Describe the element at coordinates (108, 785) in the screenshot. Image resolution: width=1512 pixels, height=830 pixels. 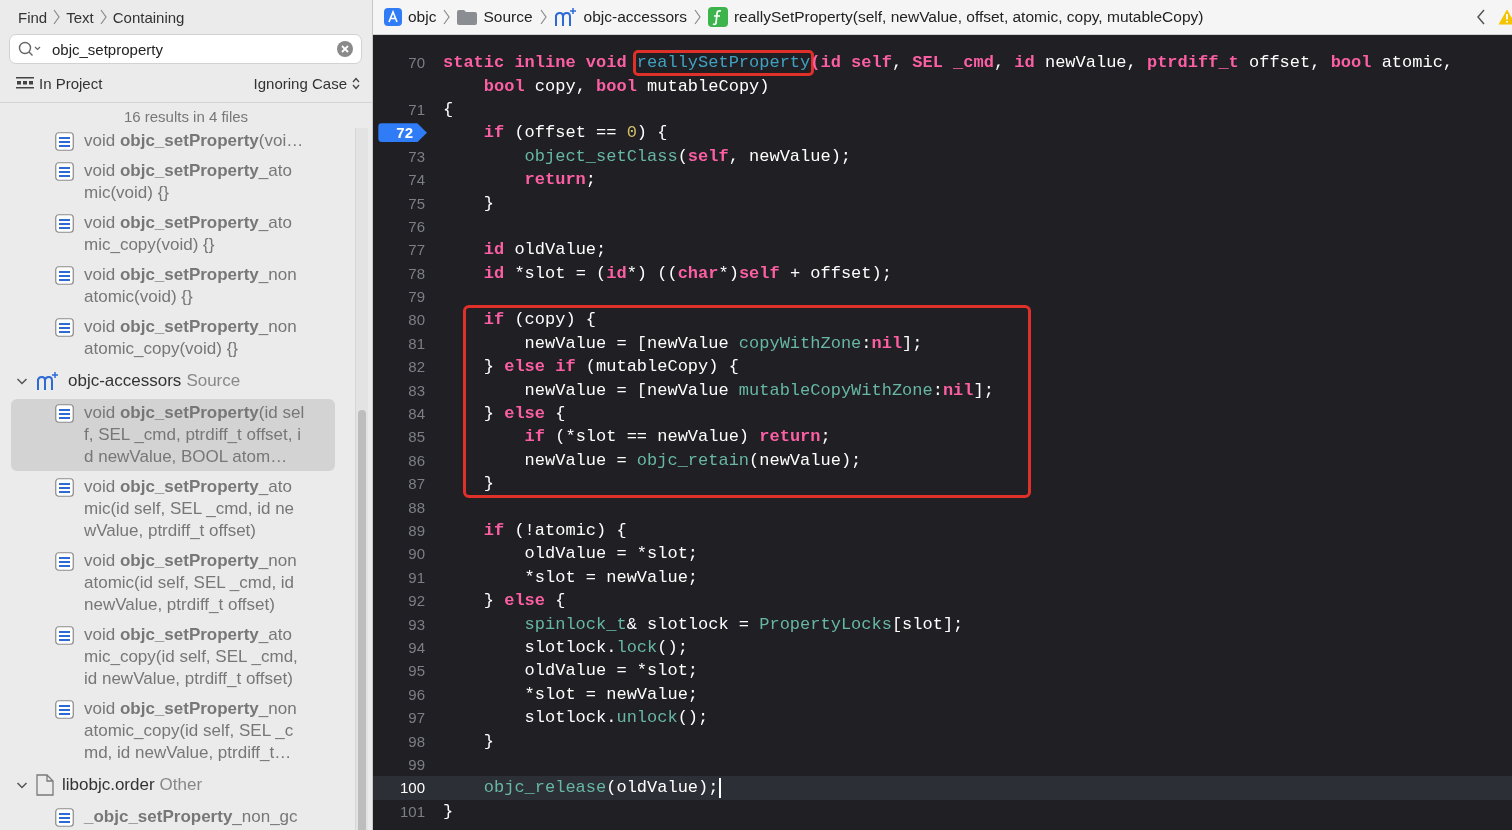
I see `file-name: libobjc.order` at that location.